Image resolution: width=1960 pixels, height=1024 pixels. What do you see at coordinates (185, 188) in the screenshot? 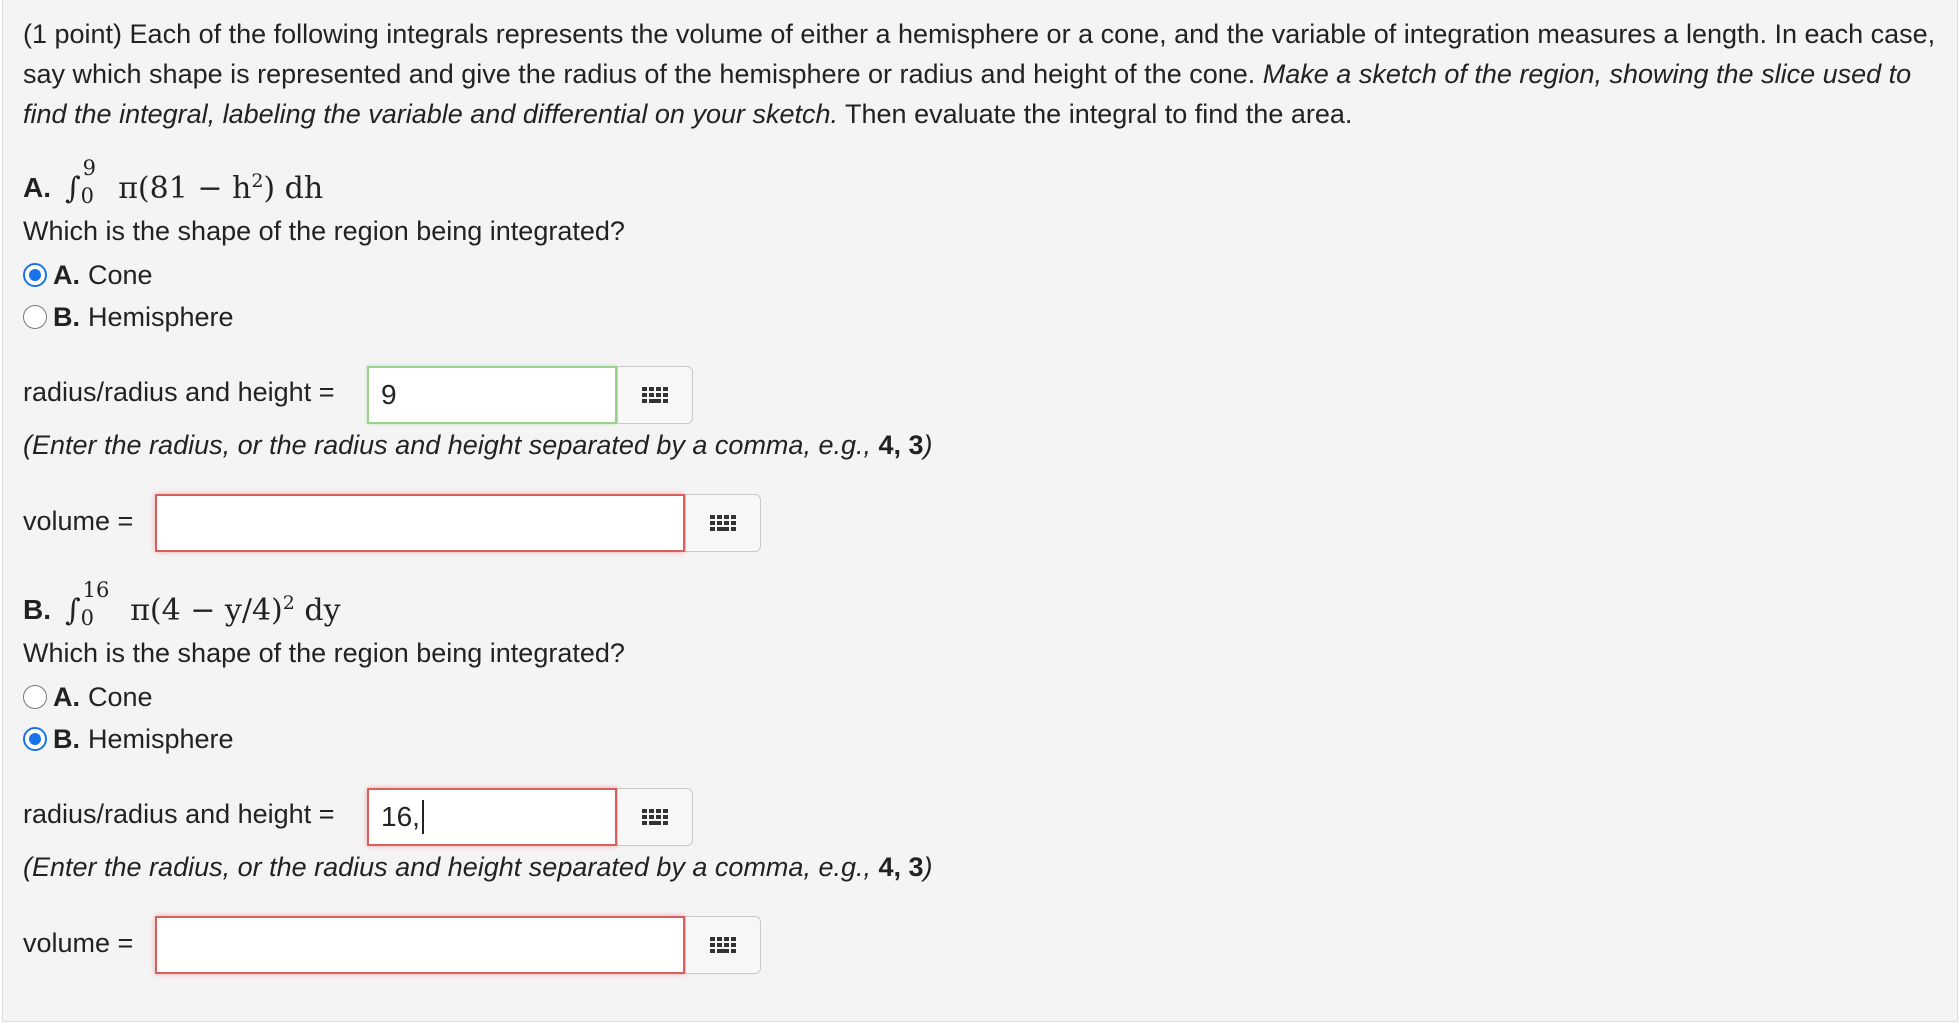
I see `integrand: π(81 − h` at bounding box center [185, 188].